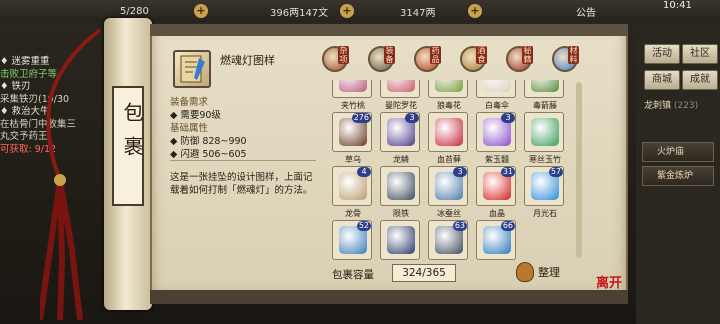 Image resolution: width=720 pixels, height=324 pixels. What do you see at coordinates (201, 11) in the screenshot?
I see `add-plus-icon: +` at bounding box center [201, 11].